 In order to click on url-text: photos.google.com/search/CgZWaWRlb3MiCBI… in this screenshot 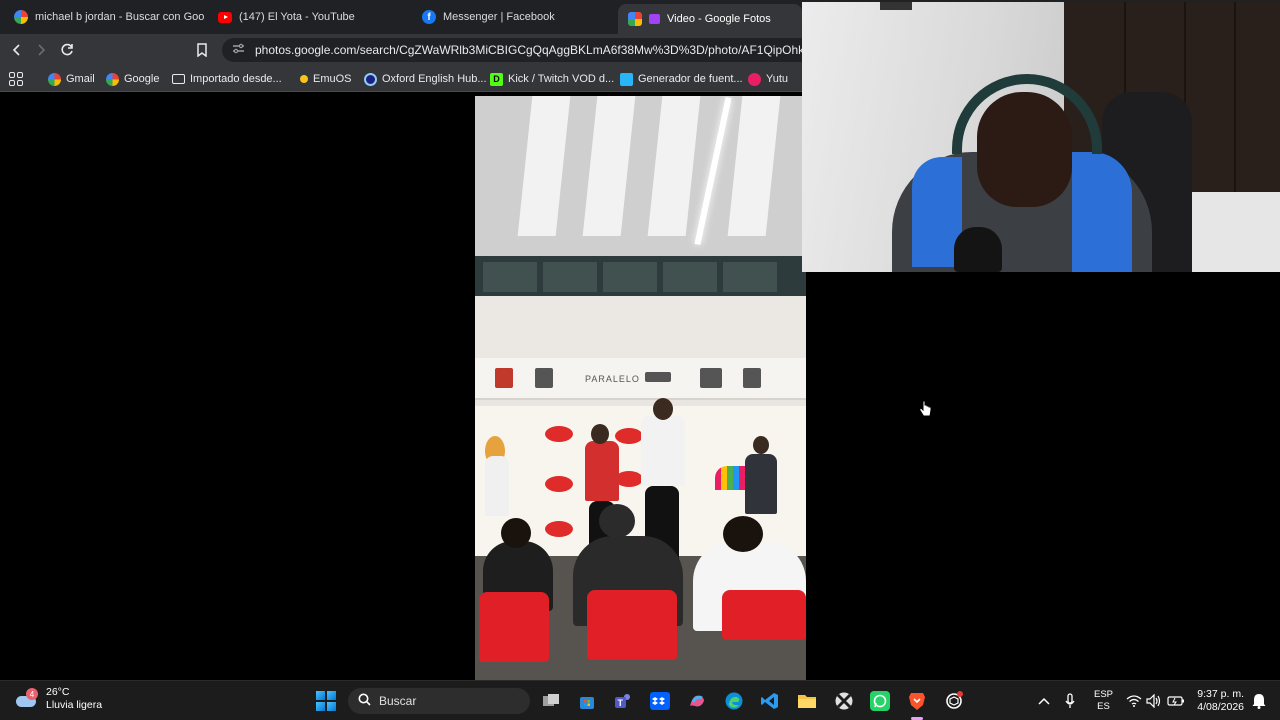, I will do `click(538, 50)`.